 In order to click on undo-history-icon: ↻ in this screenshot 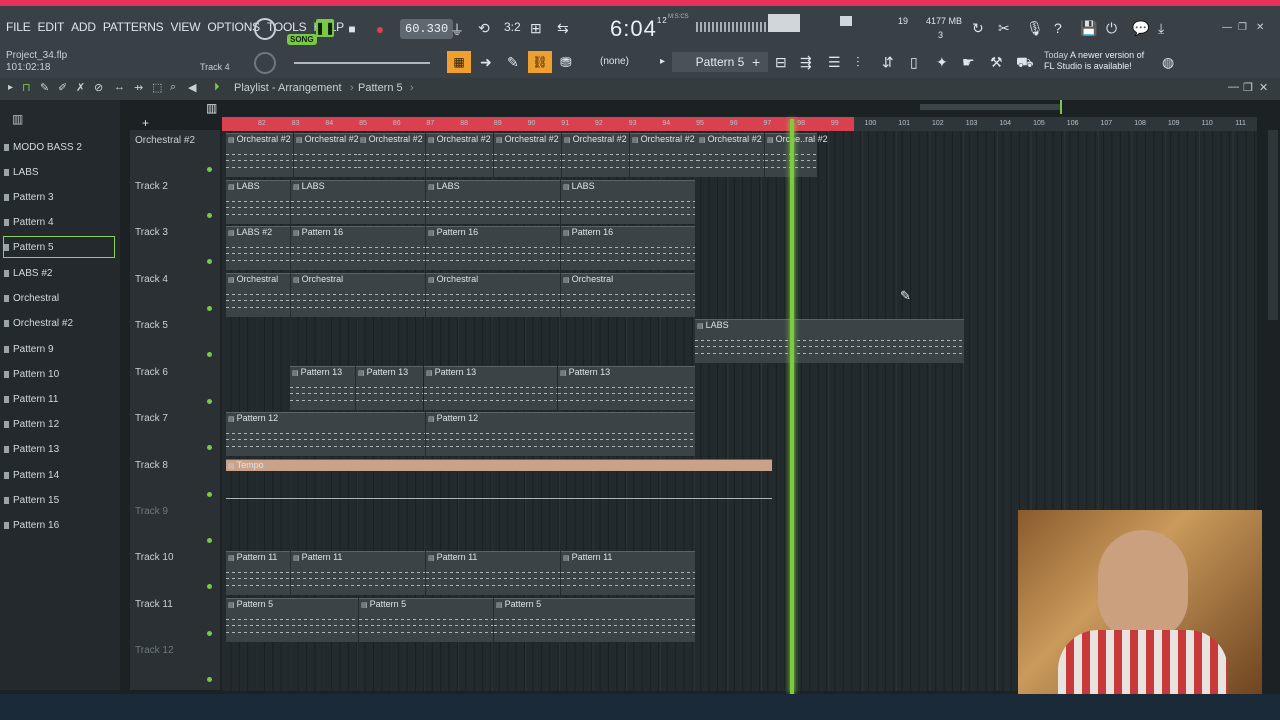, I will do `click(978, 28)`.